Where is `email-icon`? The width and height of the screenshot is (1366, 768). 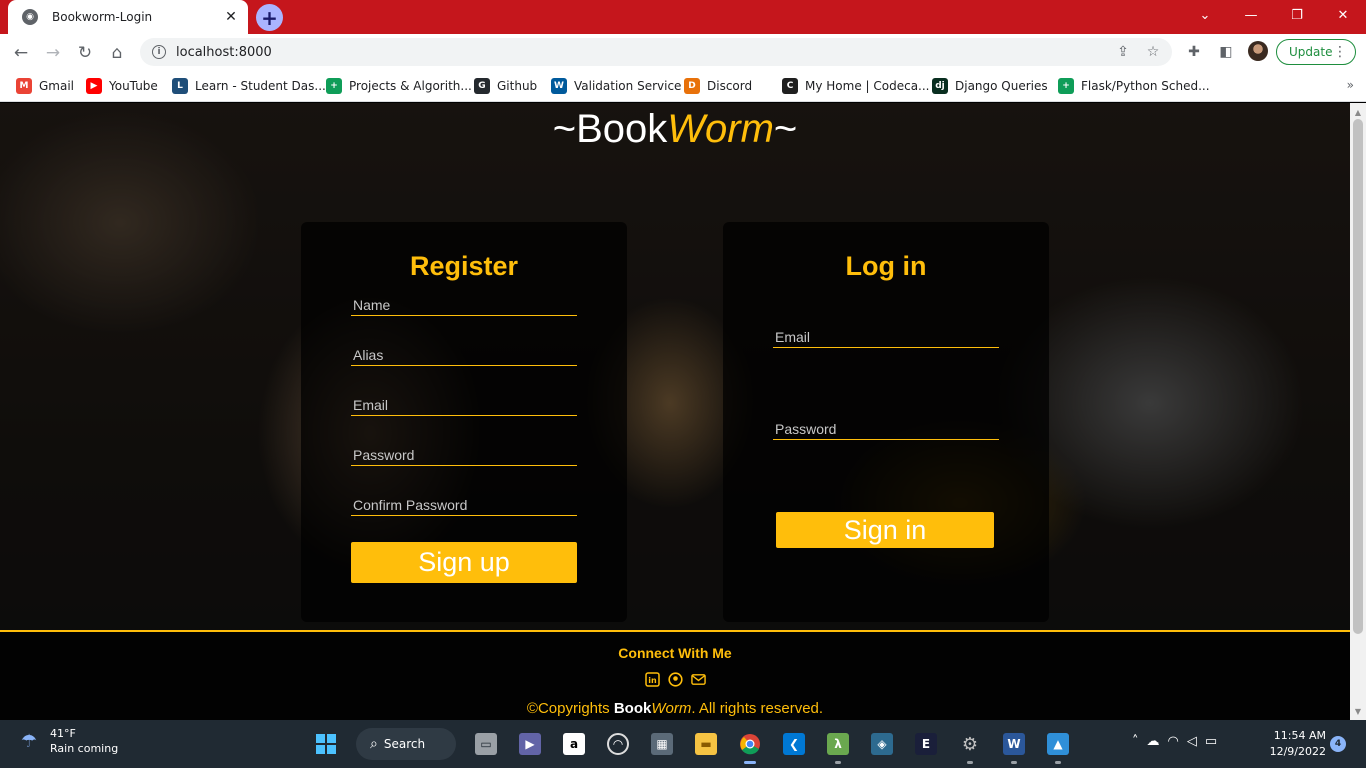
email-icon is located at coordinates (698, 679).